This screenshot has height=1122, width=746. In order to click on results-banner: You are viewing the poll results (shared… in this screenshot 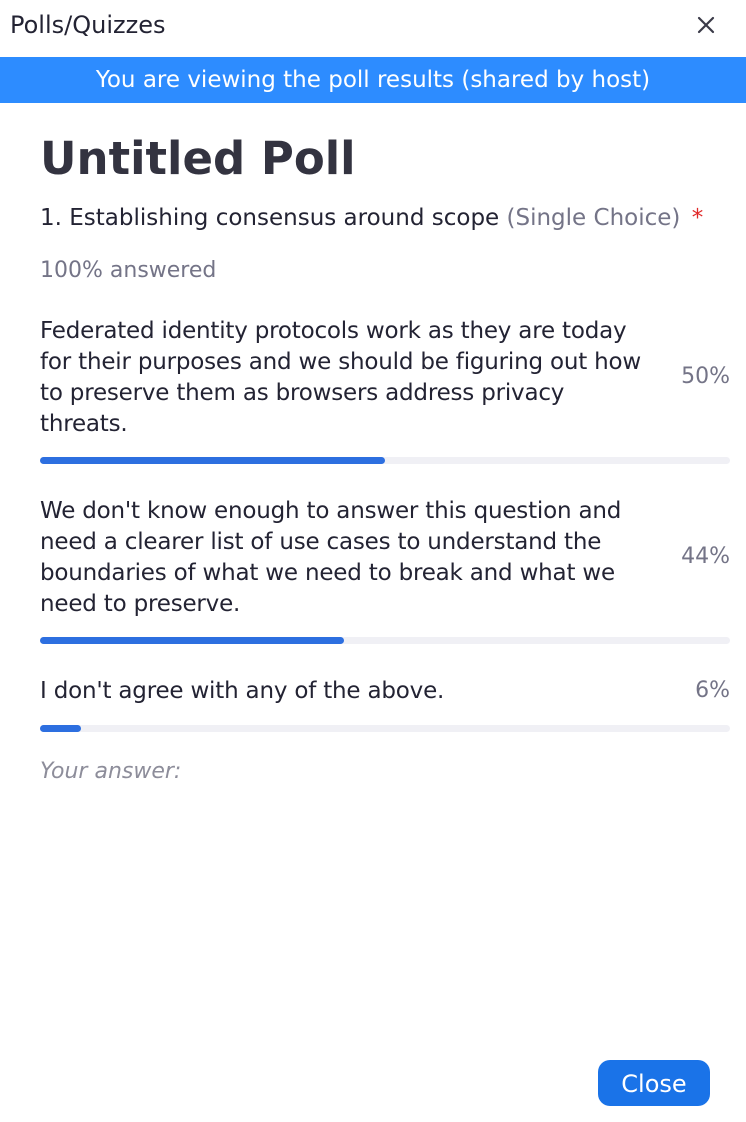, I will do `click(373, 80)`.